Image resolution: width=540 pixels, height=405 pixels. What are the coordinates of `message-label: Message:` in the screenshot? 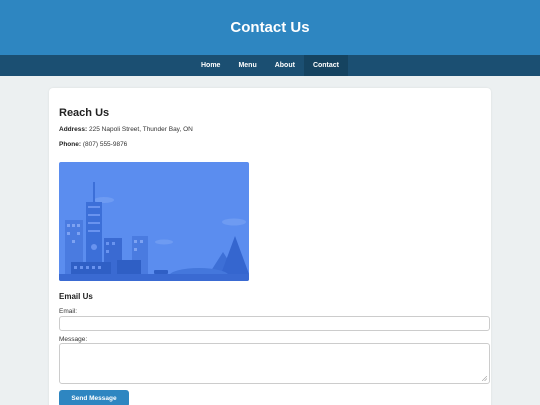 It's located at (73, 339).